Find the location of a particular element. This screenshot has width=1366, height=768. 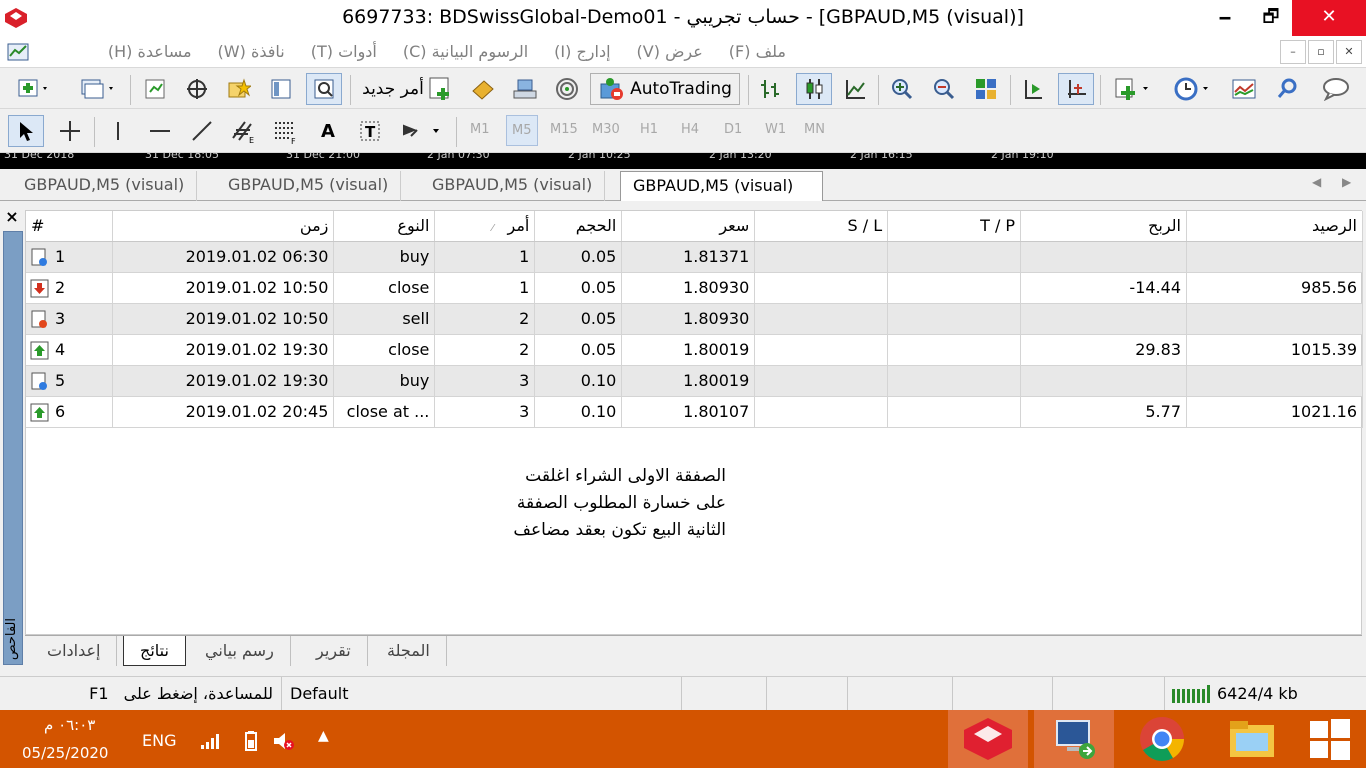

menu-charts: الرسوم البيانية (C) is located at coordinates (465, 51).